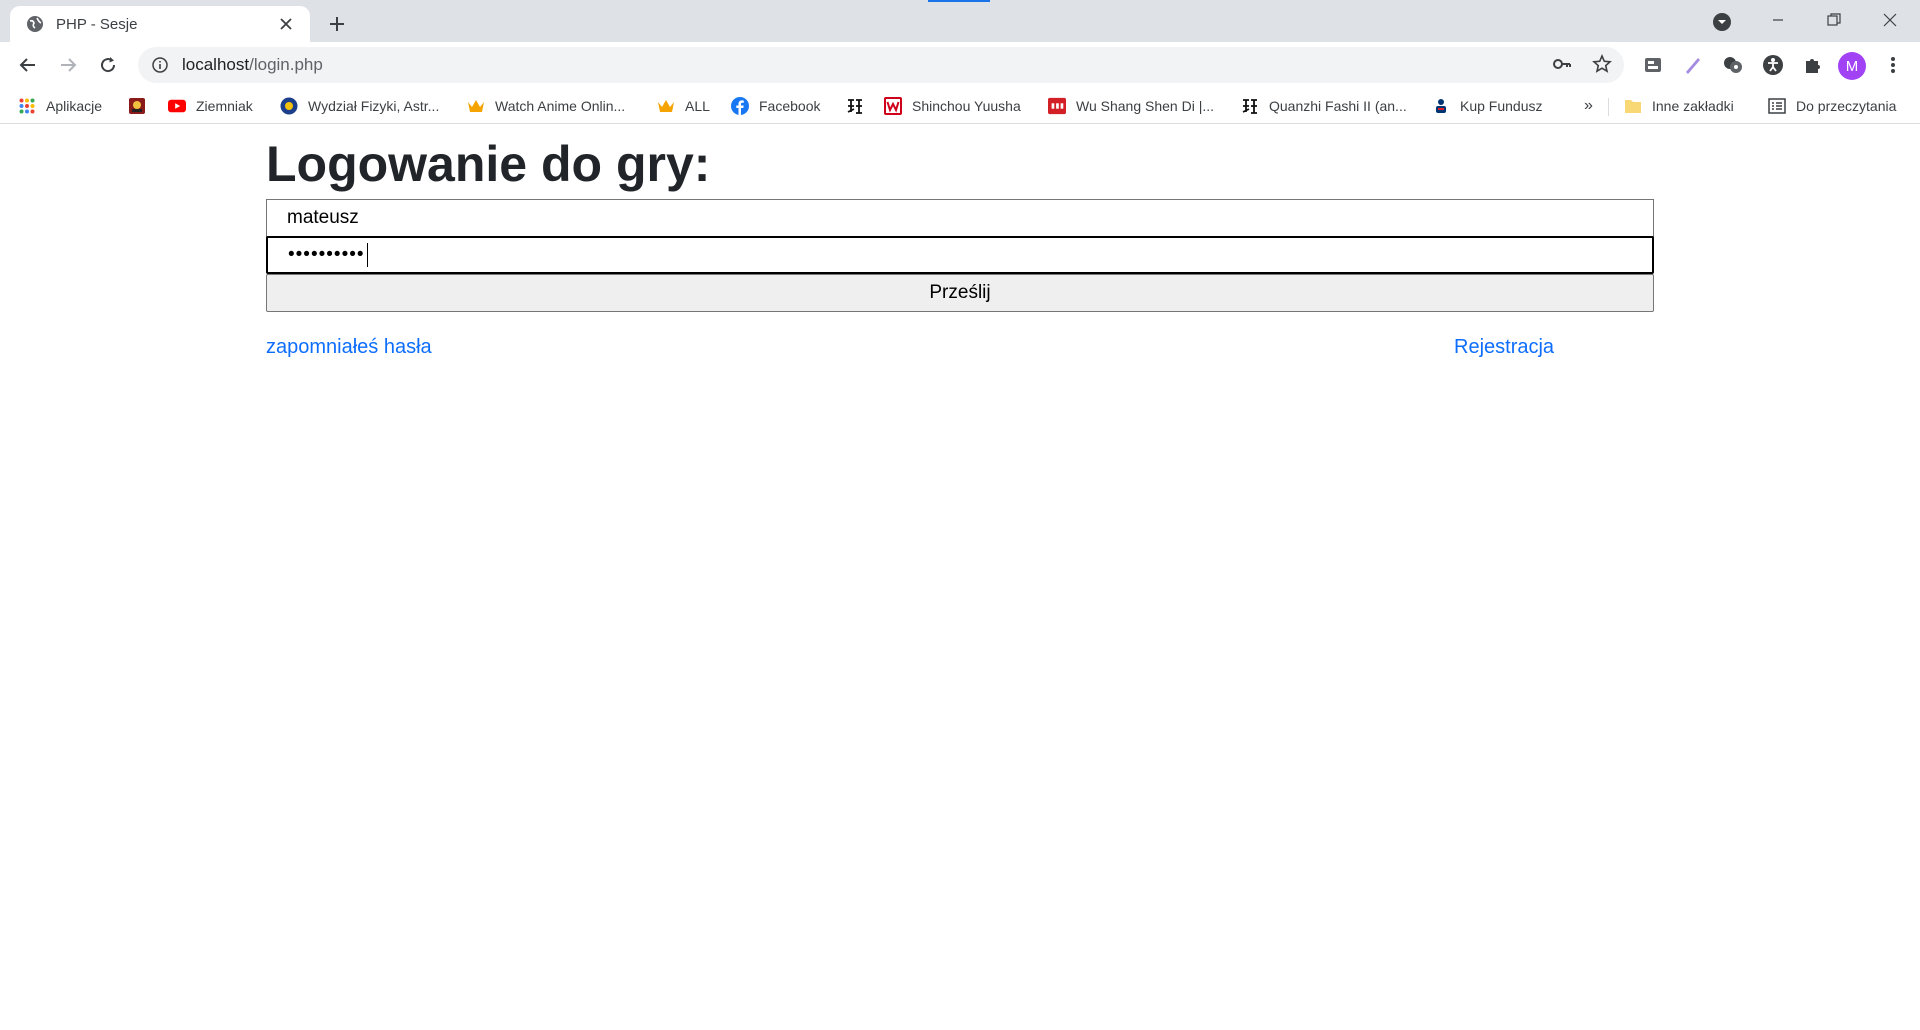 This screenshot has height=1030, width=1920. Describe the element at coordinates (1722, 22) in the screenshot. I see `tab-search-icon` at that location.